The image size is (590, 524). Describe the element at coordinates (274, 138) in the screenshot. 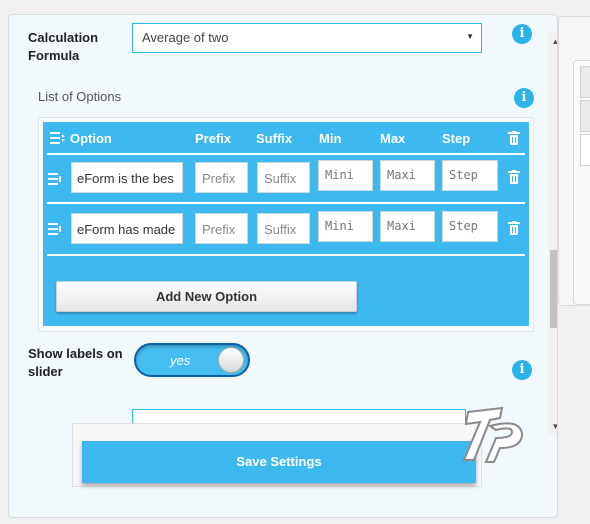

I see `column-header-suffix: Suffix` at that location.